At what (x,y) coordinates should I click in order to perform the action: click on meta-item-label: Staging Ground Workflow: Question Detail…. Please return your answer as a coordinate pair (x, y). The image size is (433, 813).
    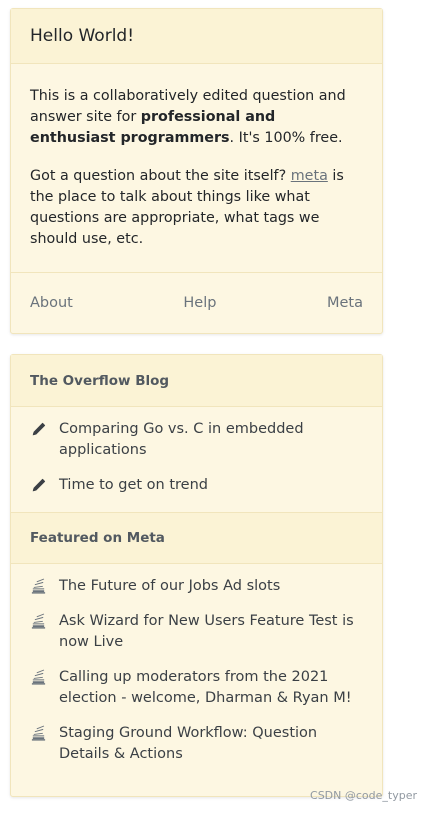
    Looking at the image, I should click on (211, 744).